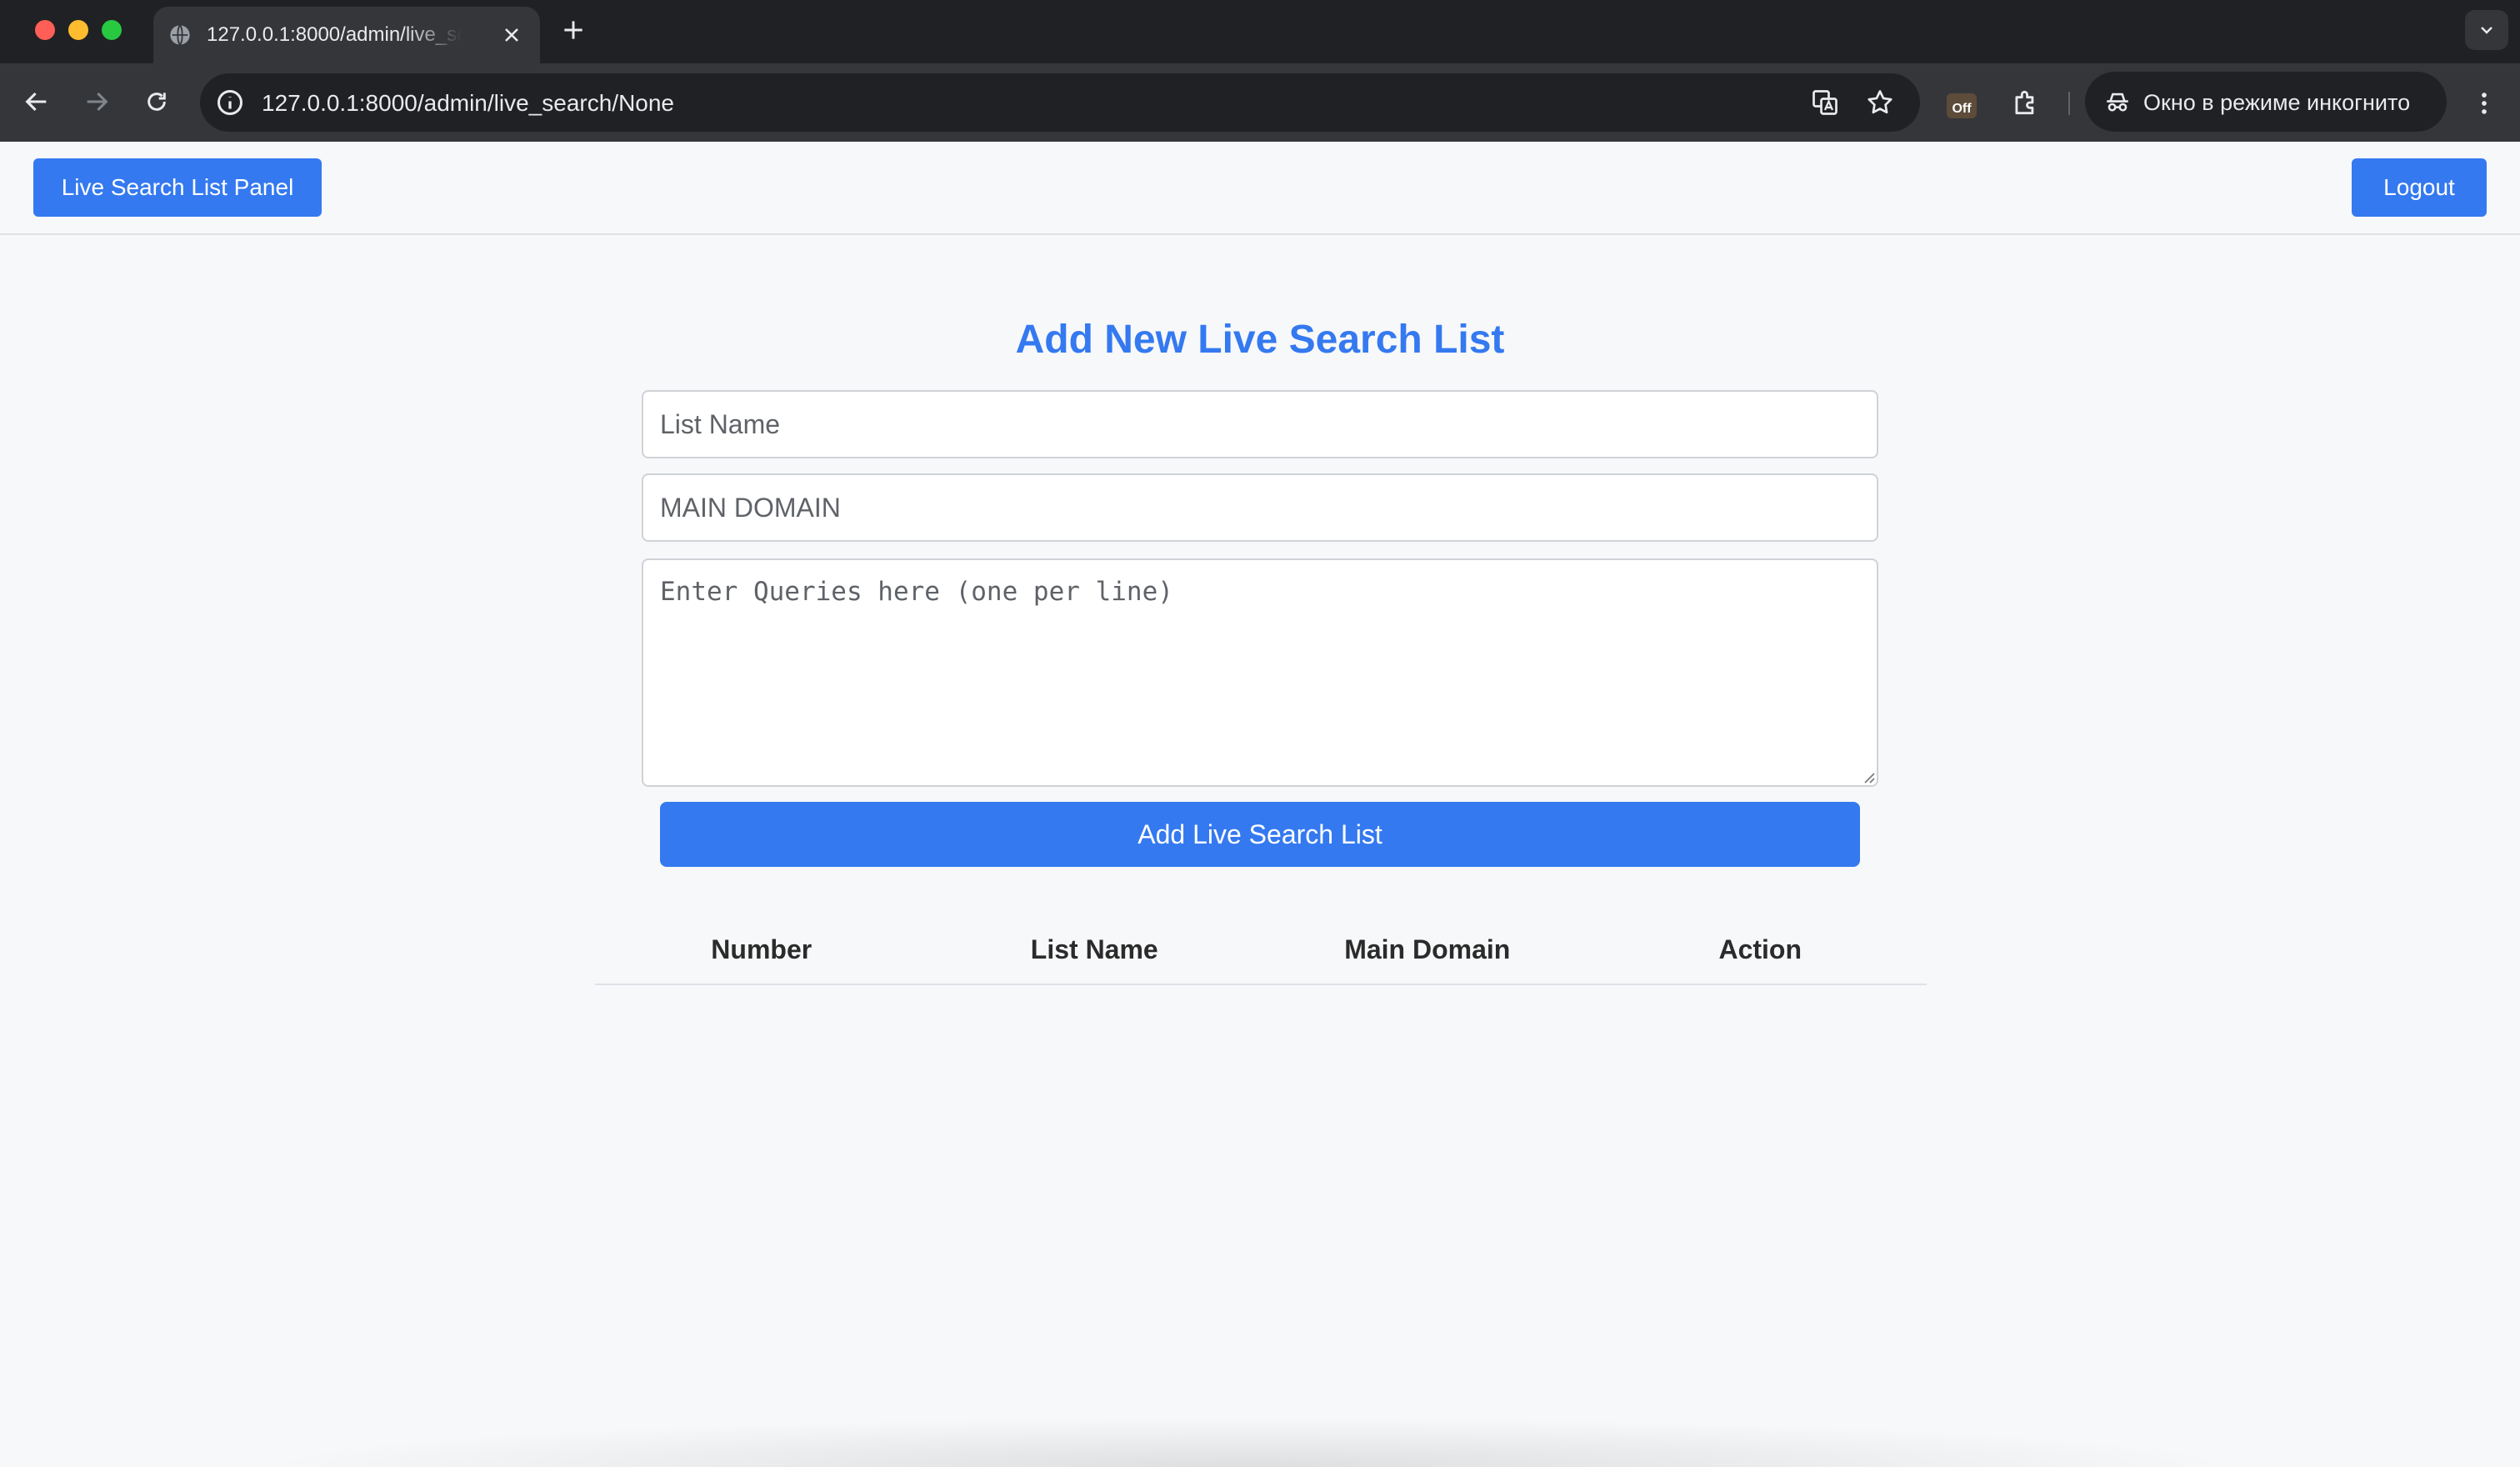 The width and height of the screenshot is (2520, 1467). I want to click on column-header-action: Action, so click(1760, 949).